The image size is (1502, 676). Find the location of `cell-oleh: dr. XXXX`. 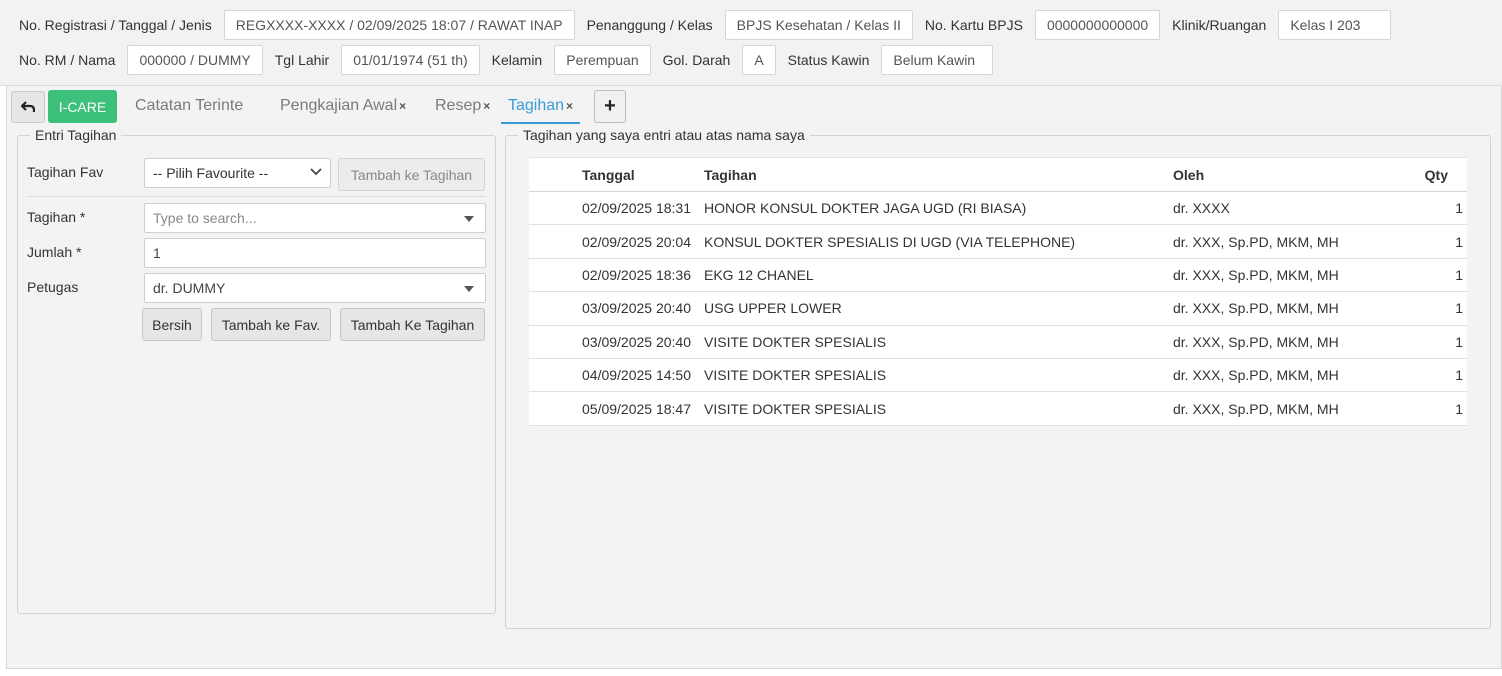

cell-oleh: dr. XXXX is located at coordinates (1287, 208).